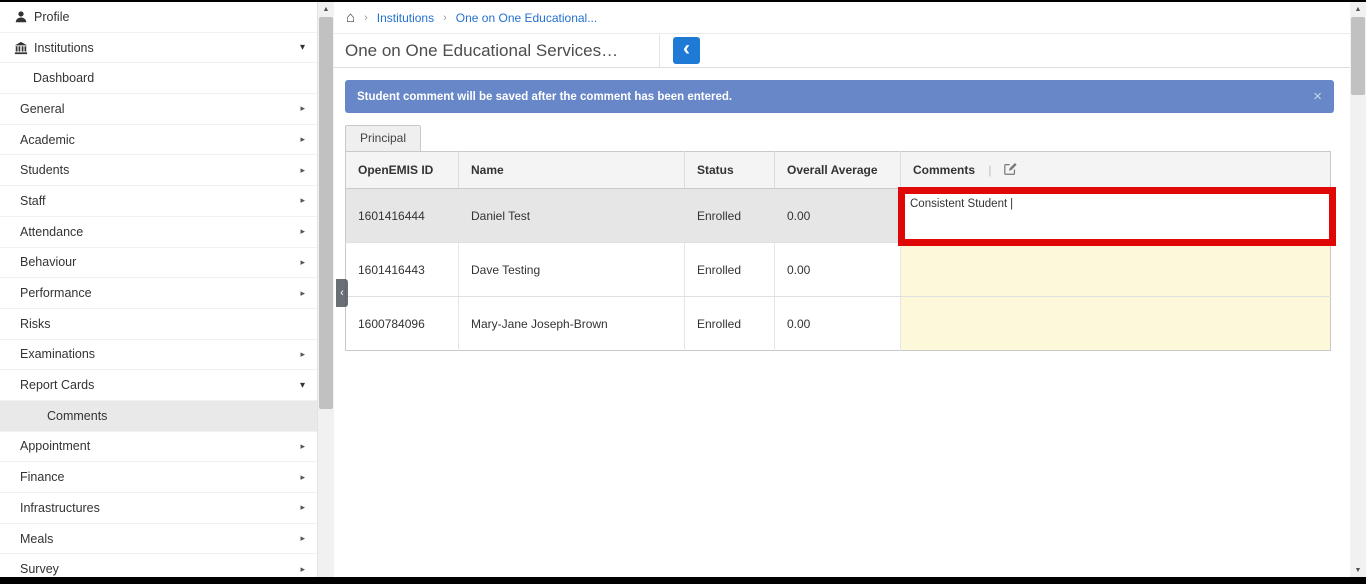 The image size is (1366, 584). What do you see at coordinates (402, 323) in the screenshot?
I see `cell-openemis-id: 1600784096` at bounding box center [402, 323].